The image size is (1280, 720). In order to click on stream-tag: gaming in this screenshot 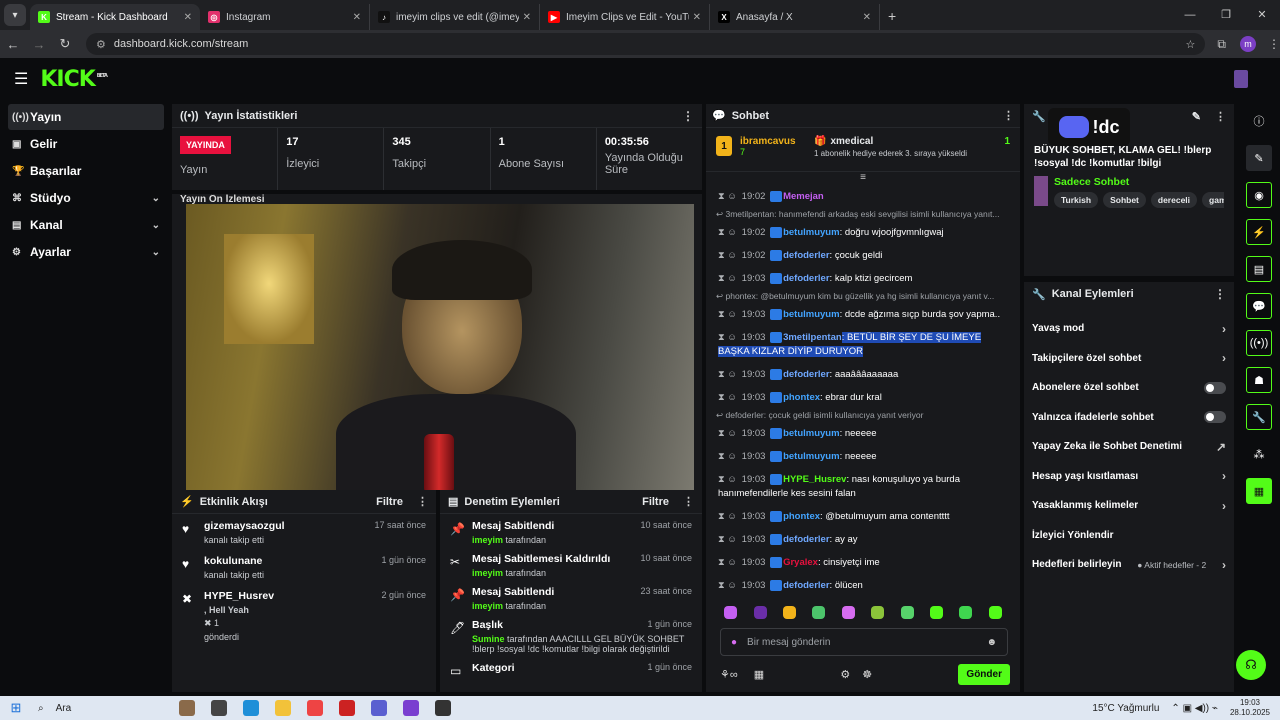, I will do `click(1213, 200)`.